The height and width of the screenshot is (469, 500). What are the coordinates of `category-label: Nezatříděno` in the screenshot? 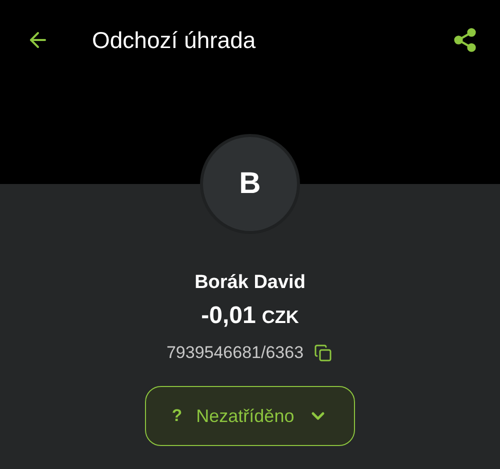 It's located at (245, 416).